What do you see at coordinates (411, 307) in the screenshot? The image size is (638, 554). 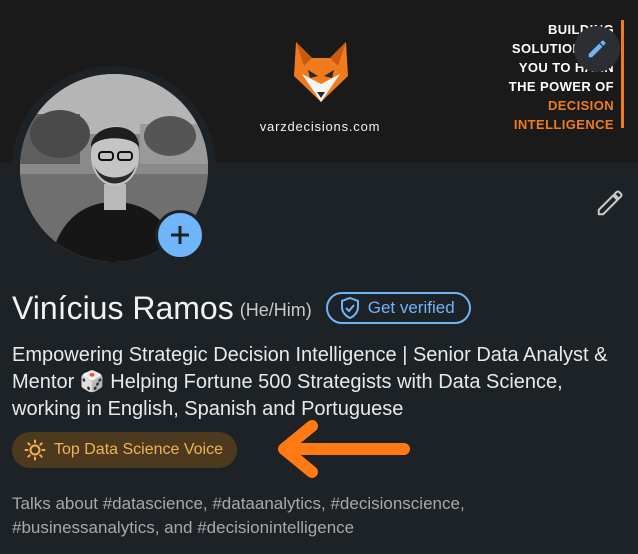 I see `get-verified-label: Get verified` at bounding box center [411, 307].